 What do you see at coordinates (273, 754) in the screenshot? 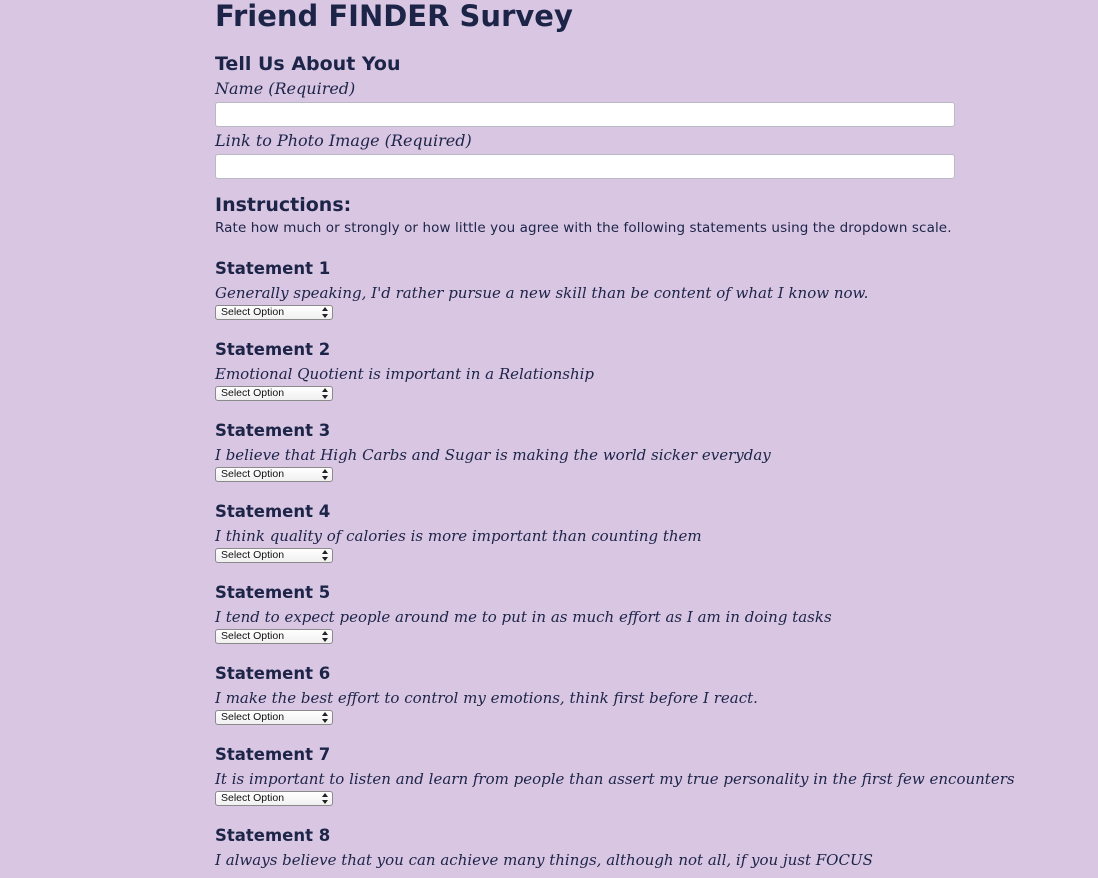
I see `statement-title: Statement 7` at bounding box center [273, 754].